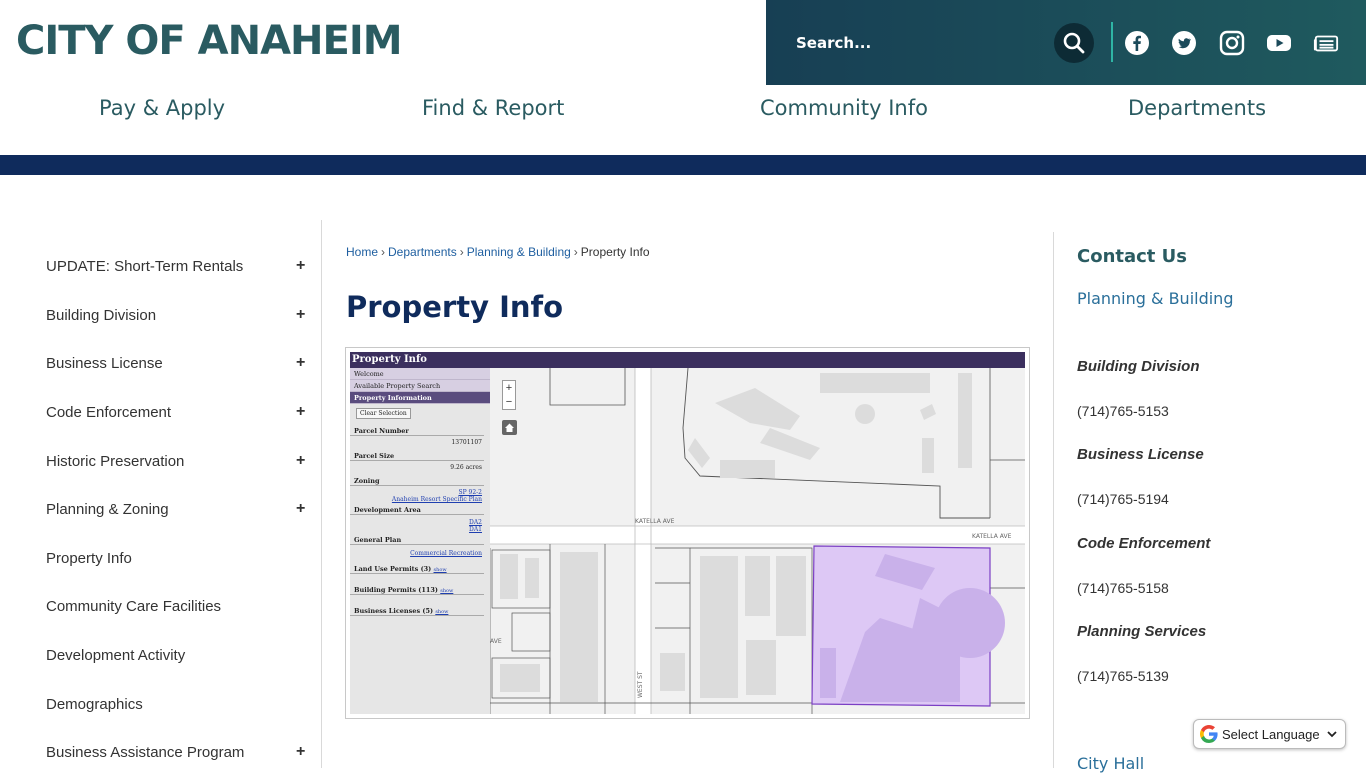 This screenshot has width=1366, height=773. Describe the element at coordinates (420, 386) in the screenshot. I see `panel-tab-search: Available Property Search` at that location.